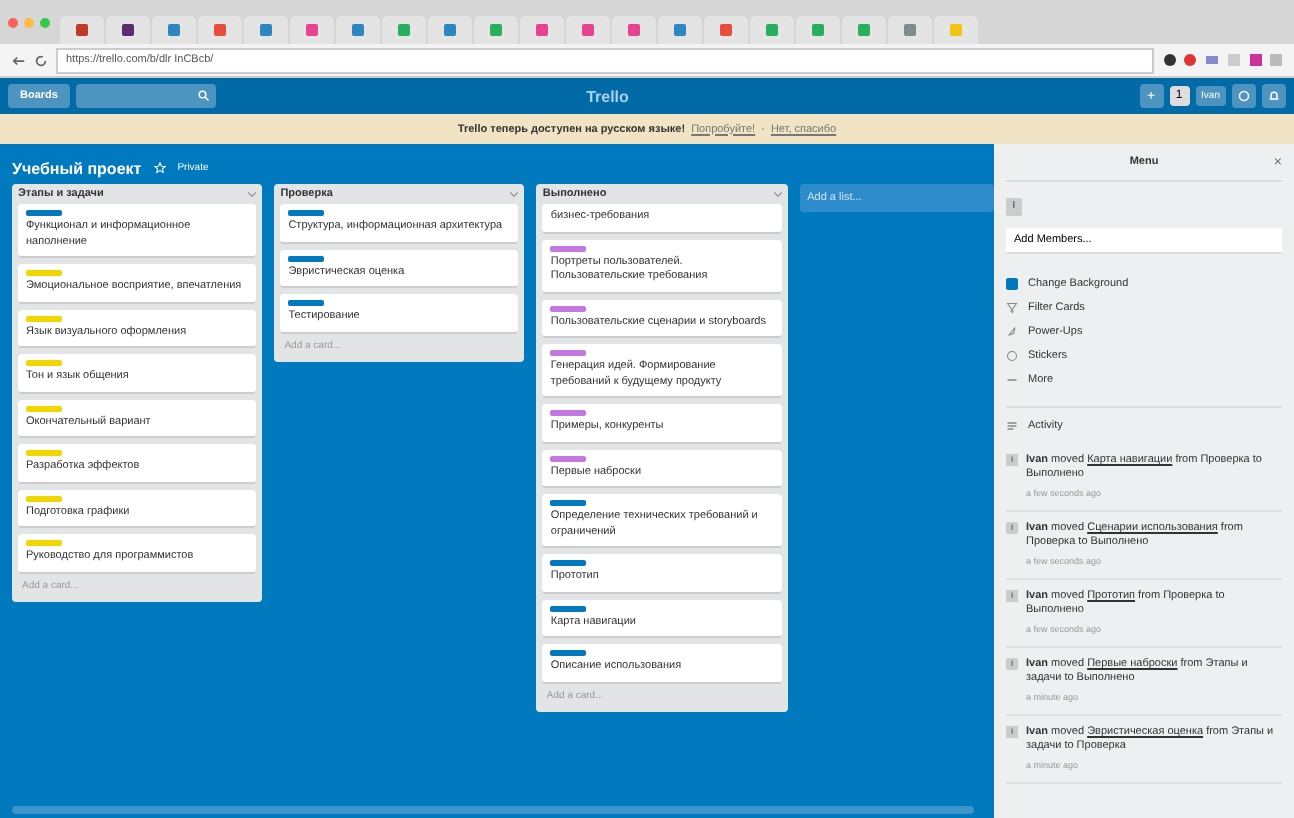  Describe the element at coordinates (1244, 96) in the screenshot. I see `info-button` at that location.